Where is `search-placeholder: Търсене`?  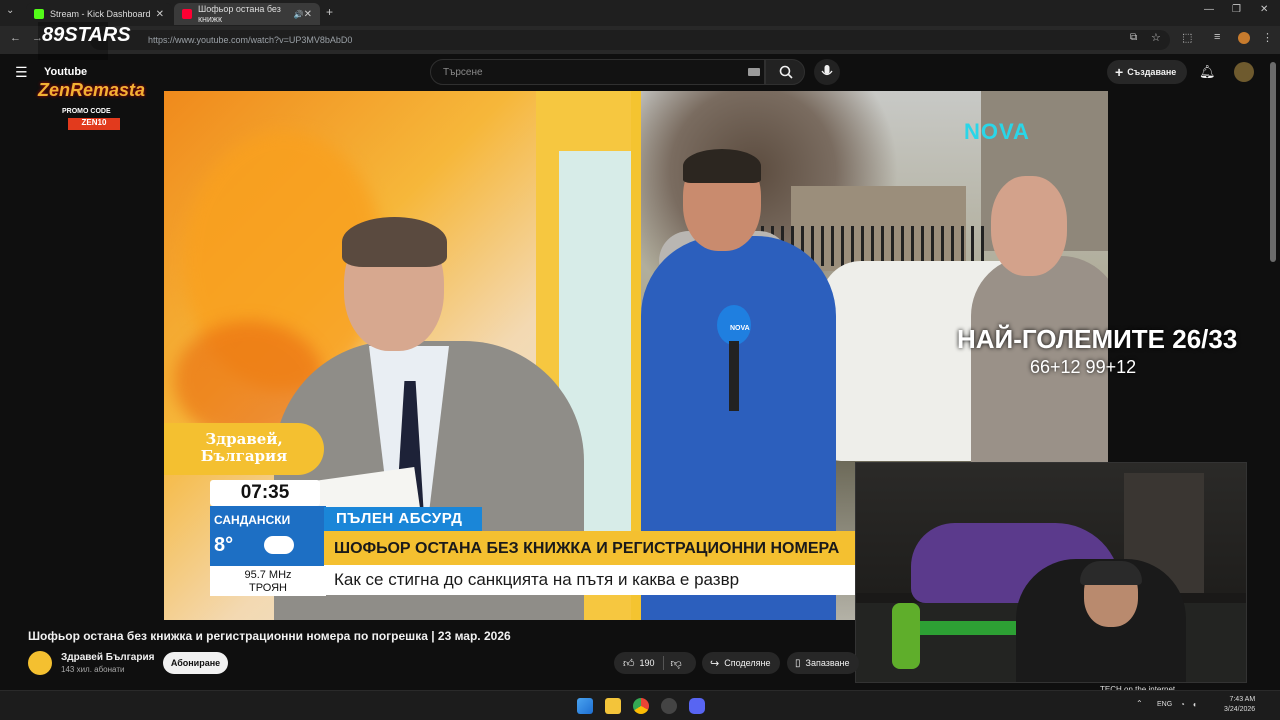 search-placeholder: Търсене is located at coordinates (463, 72).